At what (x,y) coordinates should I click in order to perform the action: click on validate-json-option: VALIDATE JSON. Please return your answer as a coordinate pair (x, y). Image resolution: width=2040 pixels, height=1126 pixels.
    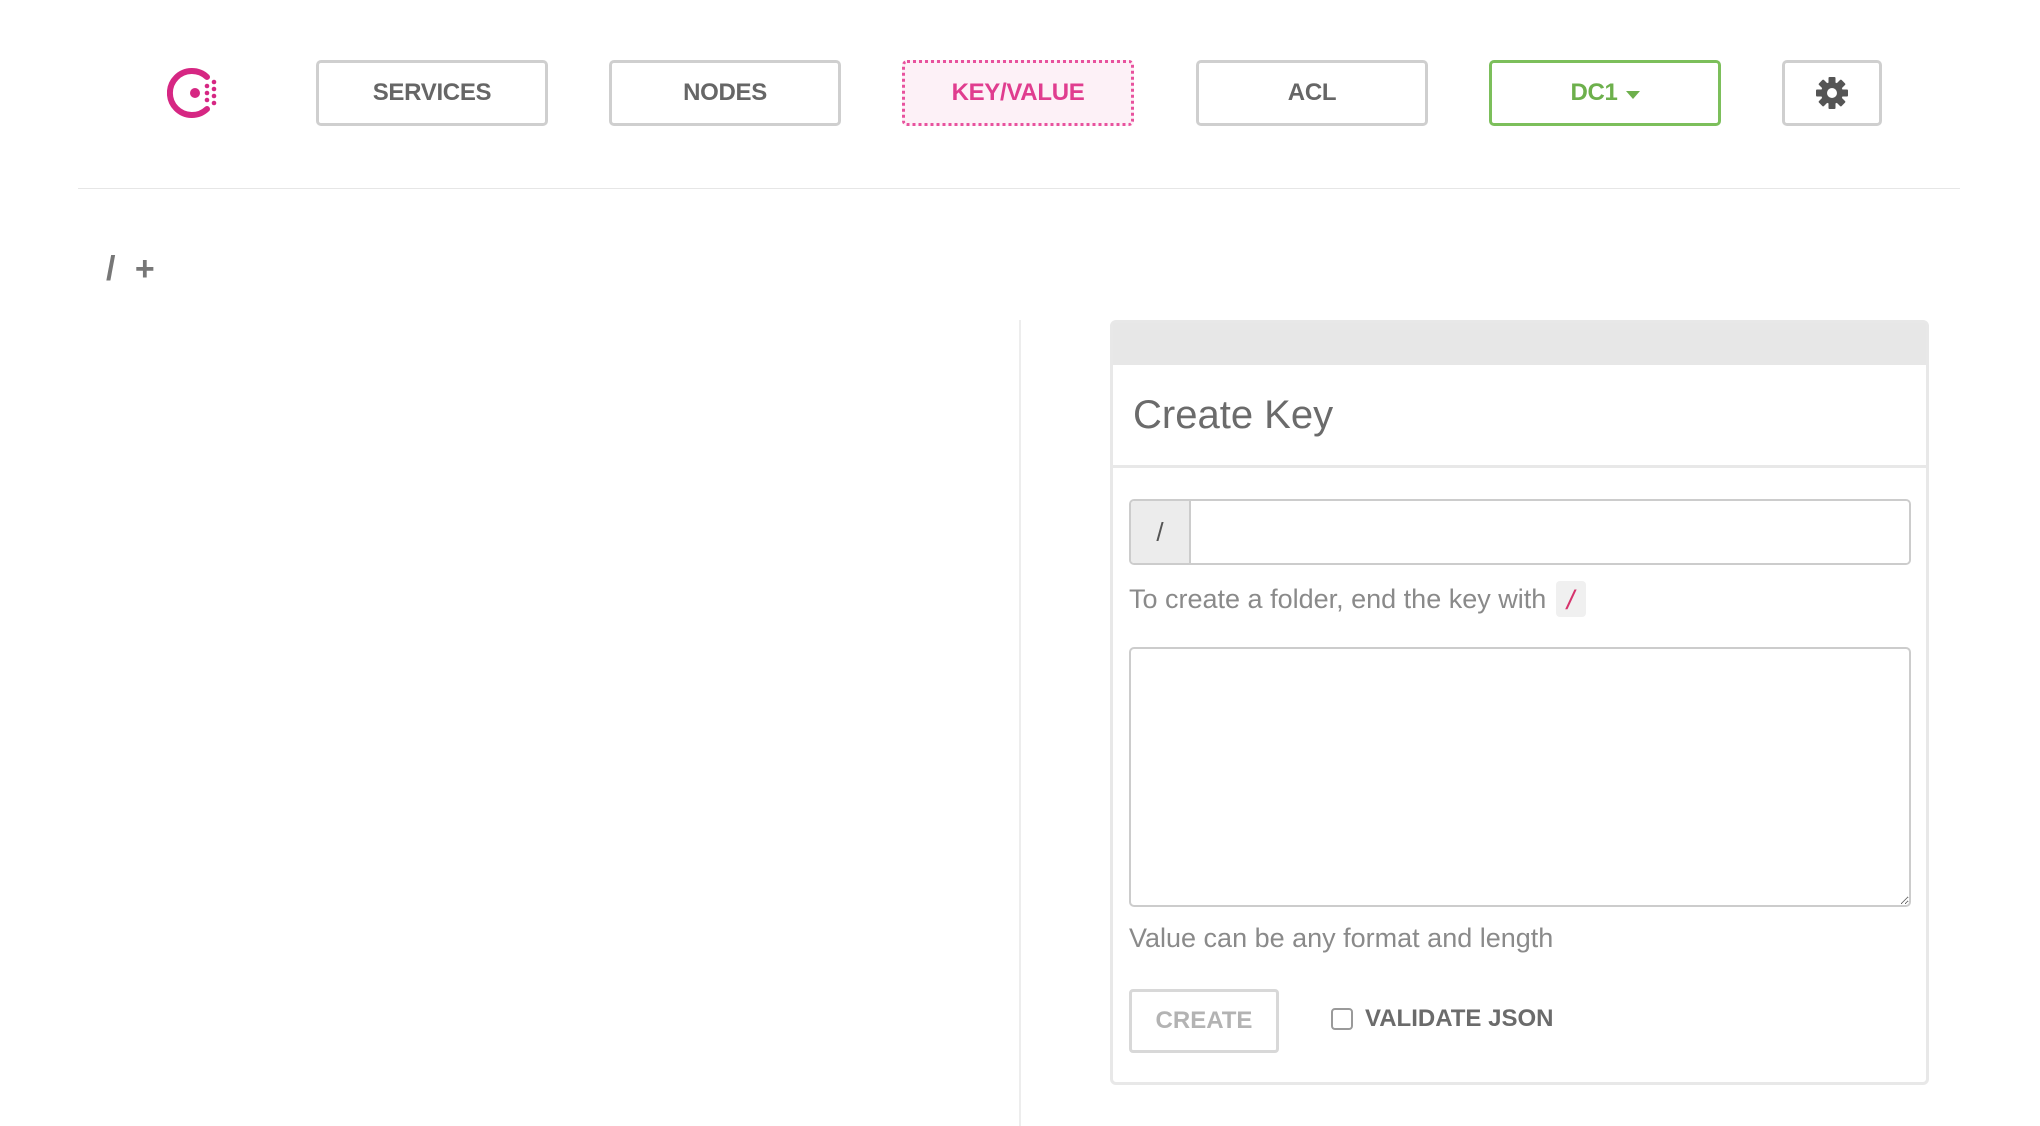
    Looking at the image, I should click on (1442, 1019).